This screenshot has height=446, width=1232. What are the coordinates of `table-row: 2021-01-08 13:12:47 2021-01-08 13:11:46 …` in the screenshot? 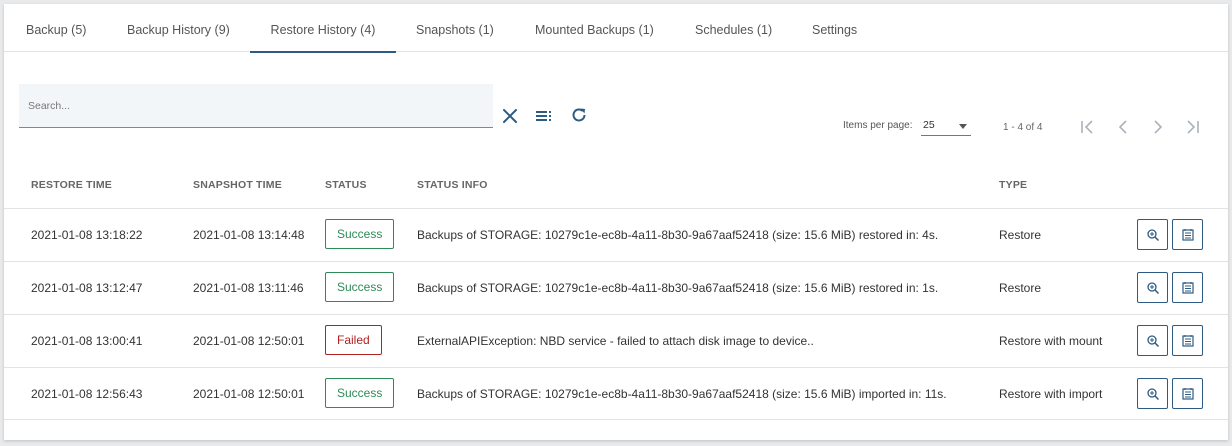 It's located at (616, 287).